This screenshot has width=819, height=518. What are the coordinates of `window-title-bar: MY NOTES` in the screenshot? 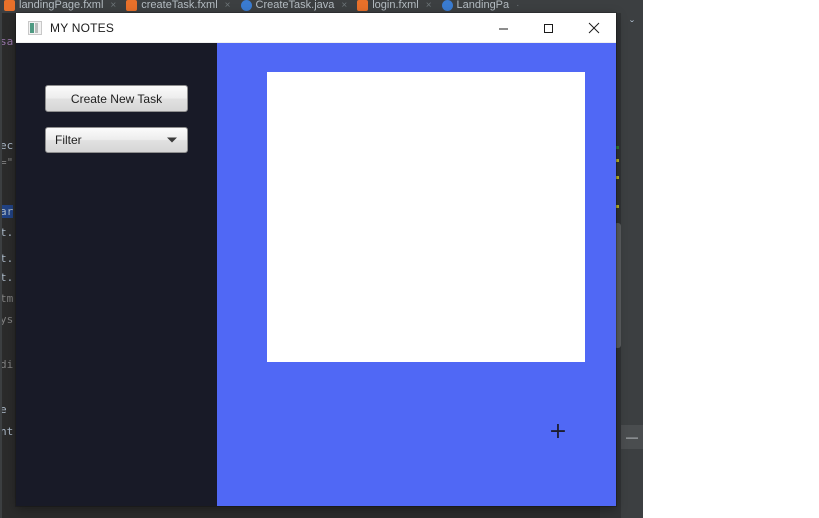 It's located at (316, 28).